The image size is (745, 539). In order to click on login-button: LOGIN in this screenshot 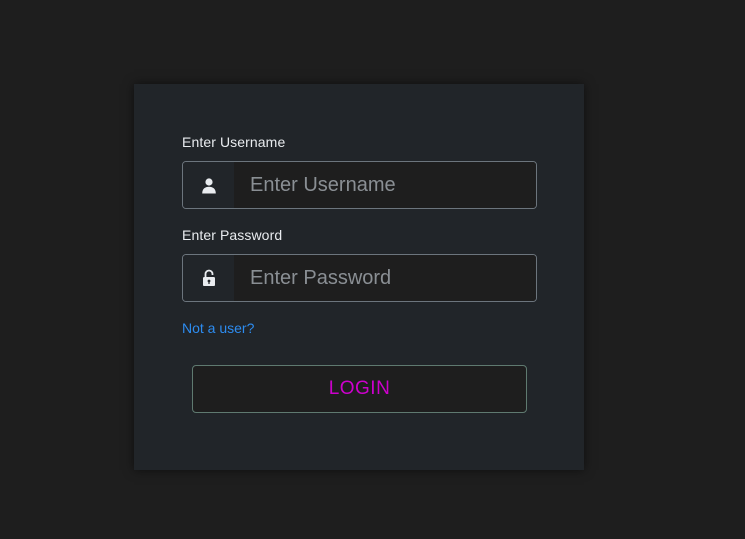, I will do `click(359, 389)`.